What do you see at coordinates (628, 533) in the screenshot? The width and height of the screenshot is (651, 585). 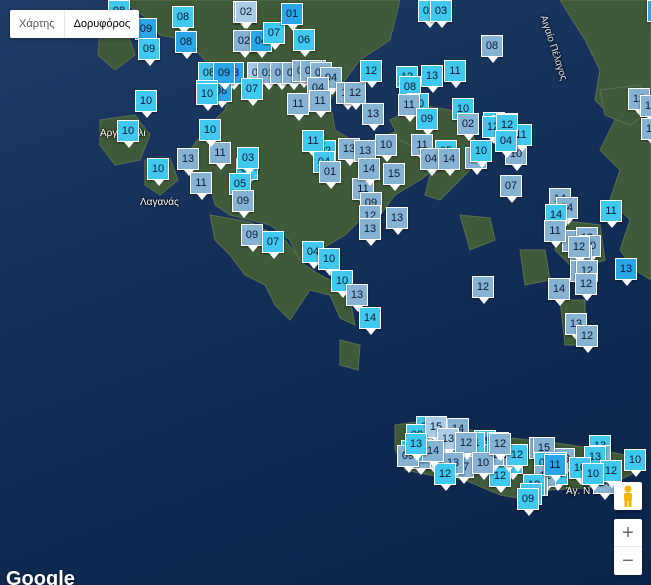 I see `zoom-in-button: +` at bounding box center [628, 533].